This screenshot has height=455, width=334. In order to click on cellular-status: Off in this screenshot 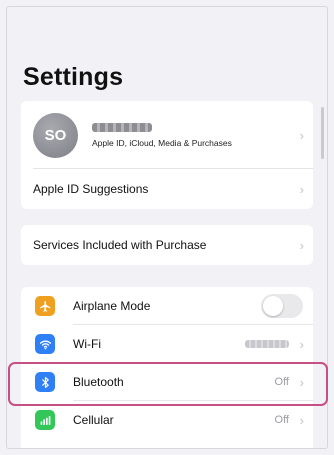, I will do `click(281, 420)`.